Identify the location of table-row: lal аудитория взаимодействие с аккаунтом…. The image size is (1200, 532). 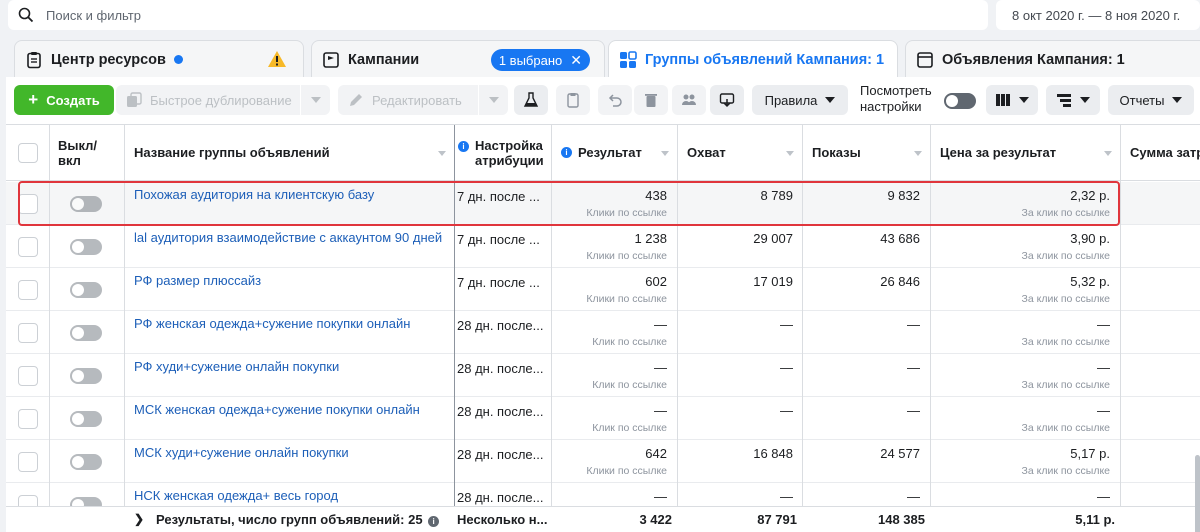
(603, 246).